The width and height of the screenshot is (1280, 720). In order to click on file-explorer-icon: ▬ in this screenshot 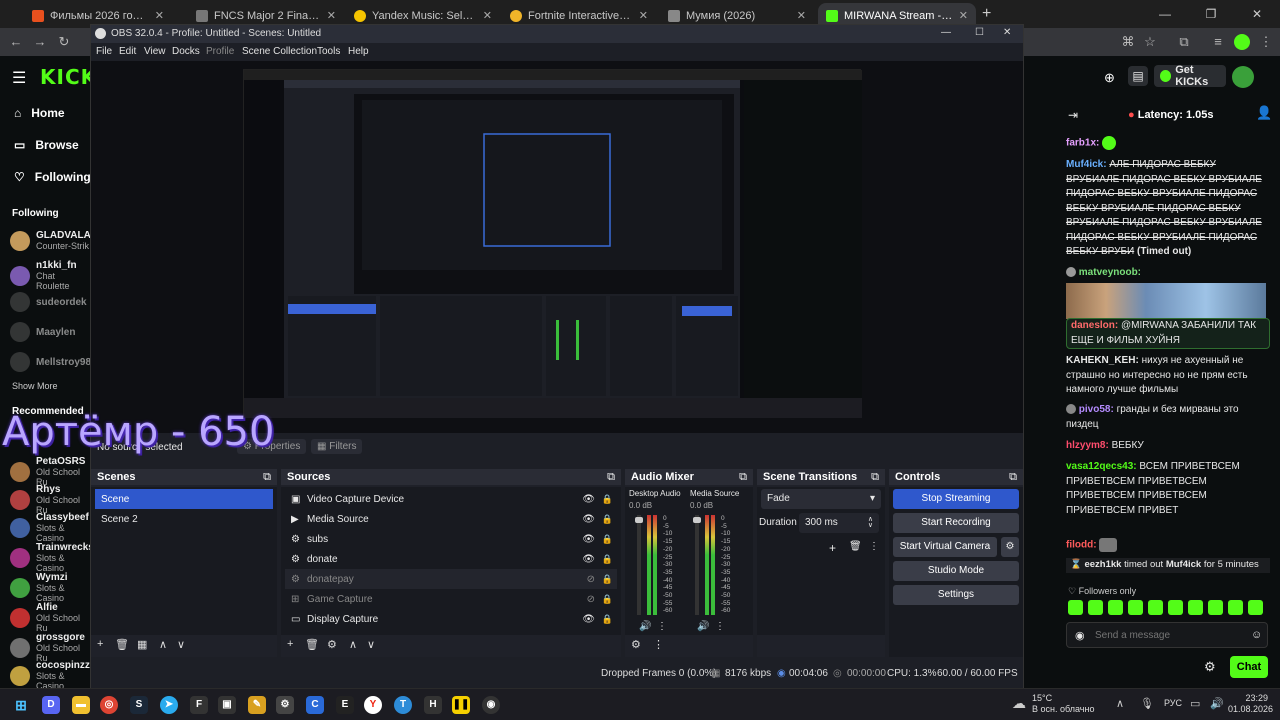, I will do `click(81, 705)`.